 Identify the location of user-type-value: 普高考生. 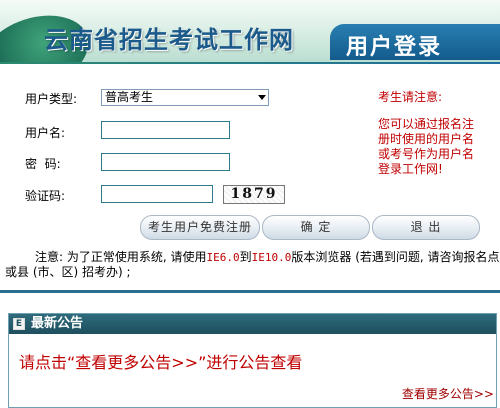
(129, 97).